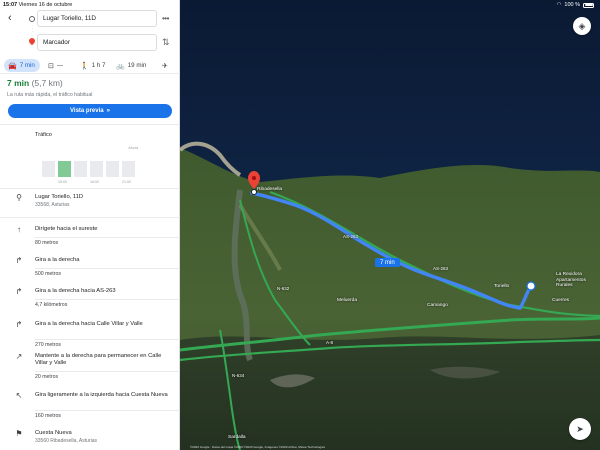 The image size is (600, 450). I want to click on route-time: 7 min, so click(18, 83).